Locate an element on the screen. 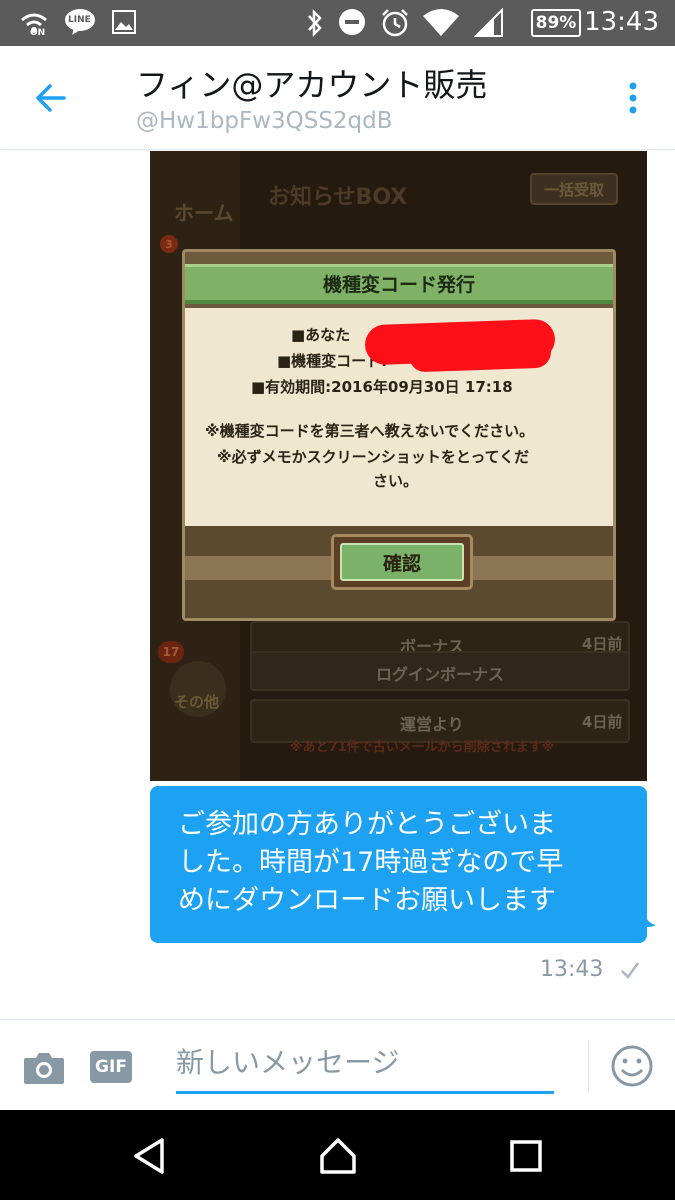  nav-recents-icon is located at coordinates (526, 1156).